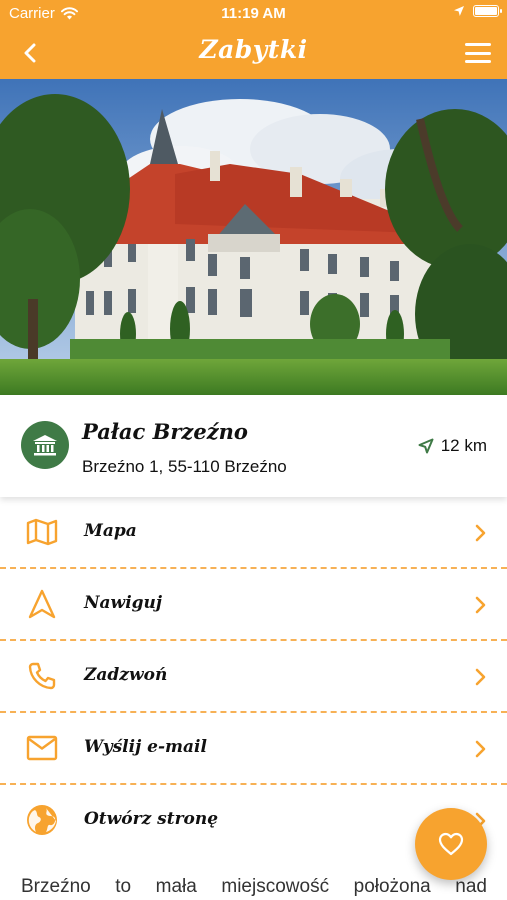 The image size is (507, 900). I want to click on action-call: Zadzwoń, so click(253, 677).